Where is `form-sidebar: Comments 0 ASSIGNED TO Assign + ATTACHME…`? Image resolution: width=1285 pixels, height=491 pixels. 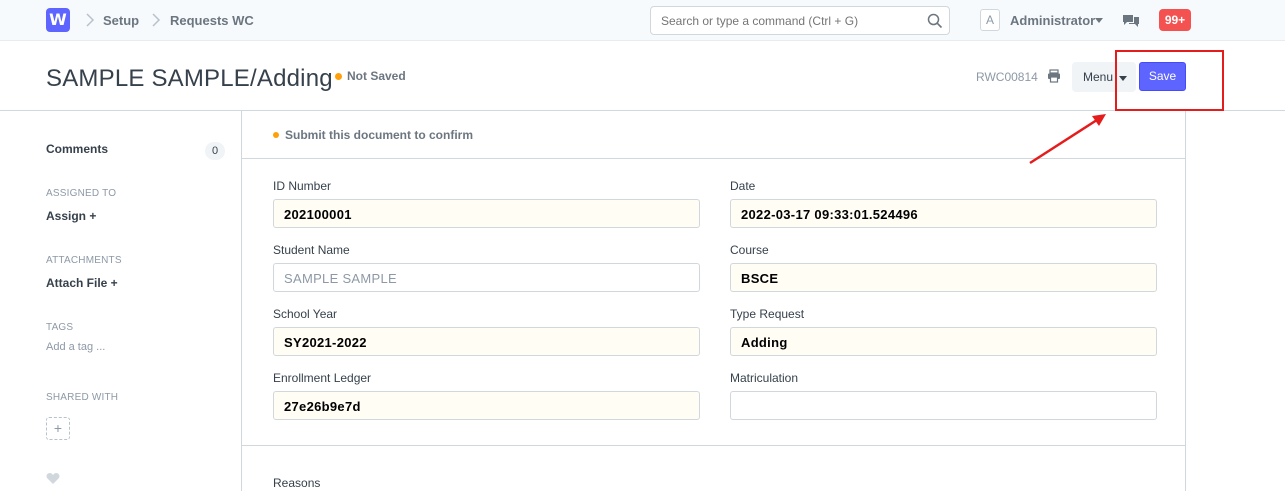
form-sidebar: Comments 0 ASSIGNED TO Assign + ATTACHME… is located at coordinates (120, 301).